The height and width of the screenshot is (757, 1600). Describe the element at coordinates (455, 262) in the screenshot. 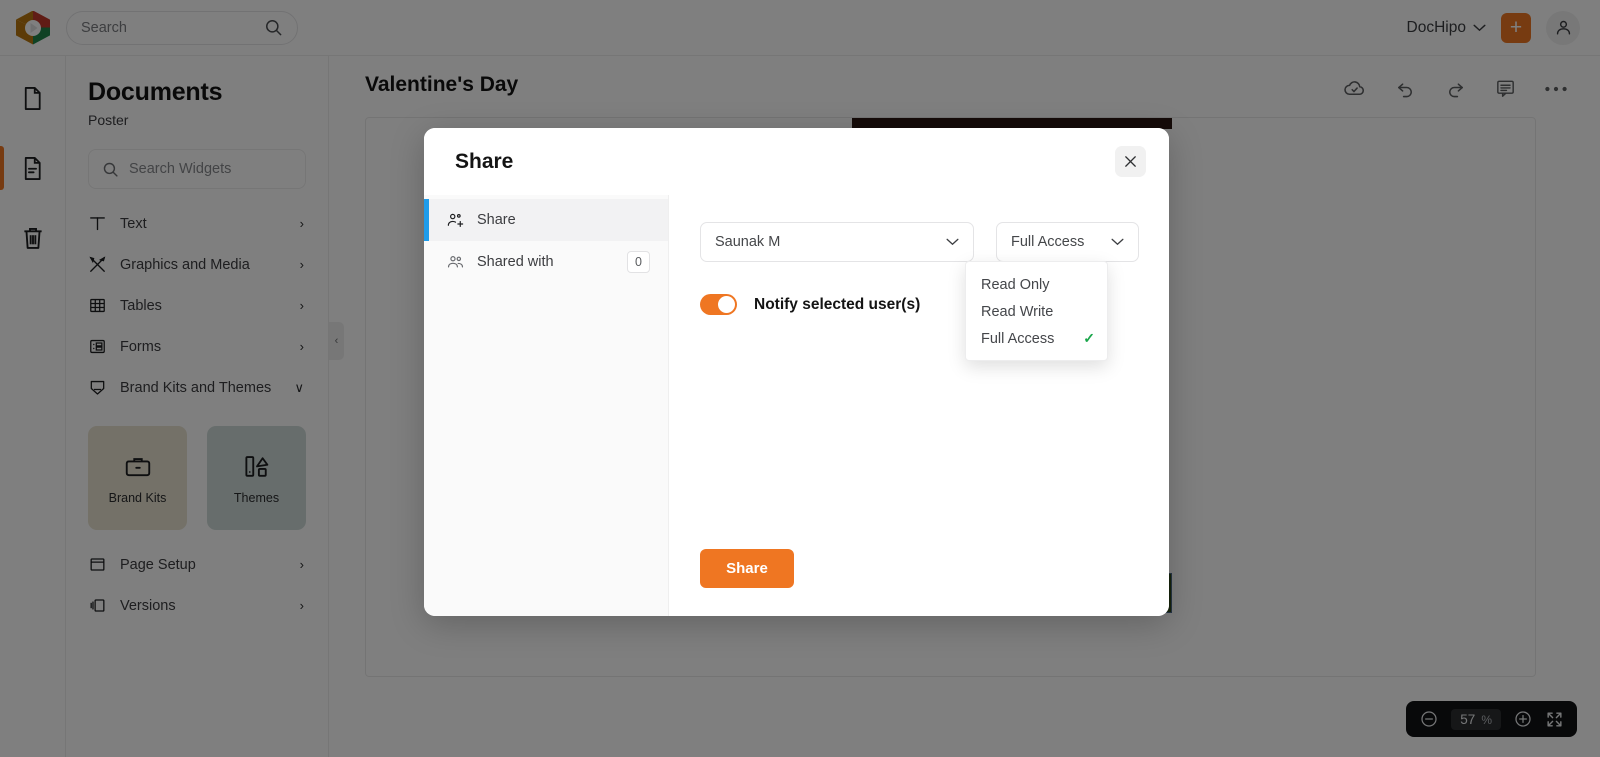

I see `people-icon` at that location.